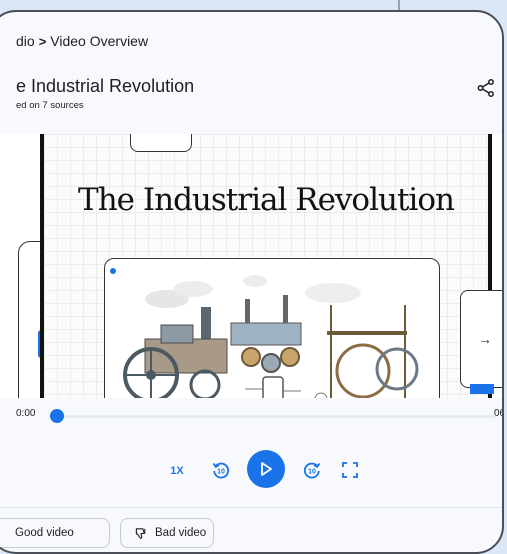 The image size is (507, 554). I want to click on forward-10-icon: 10, so click(312, 470).